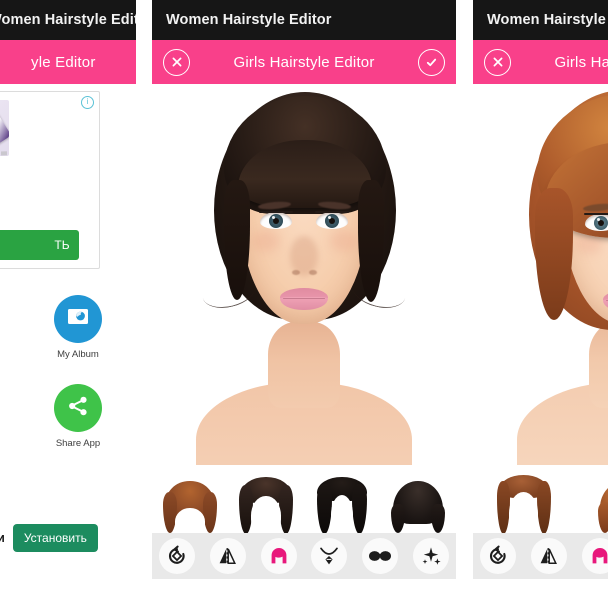  I want to click on promo-text: тиции, so click(2, 538).